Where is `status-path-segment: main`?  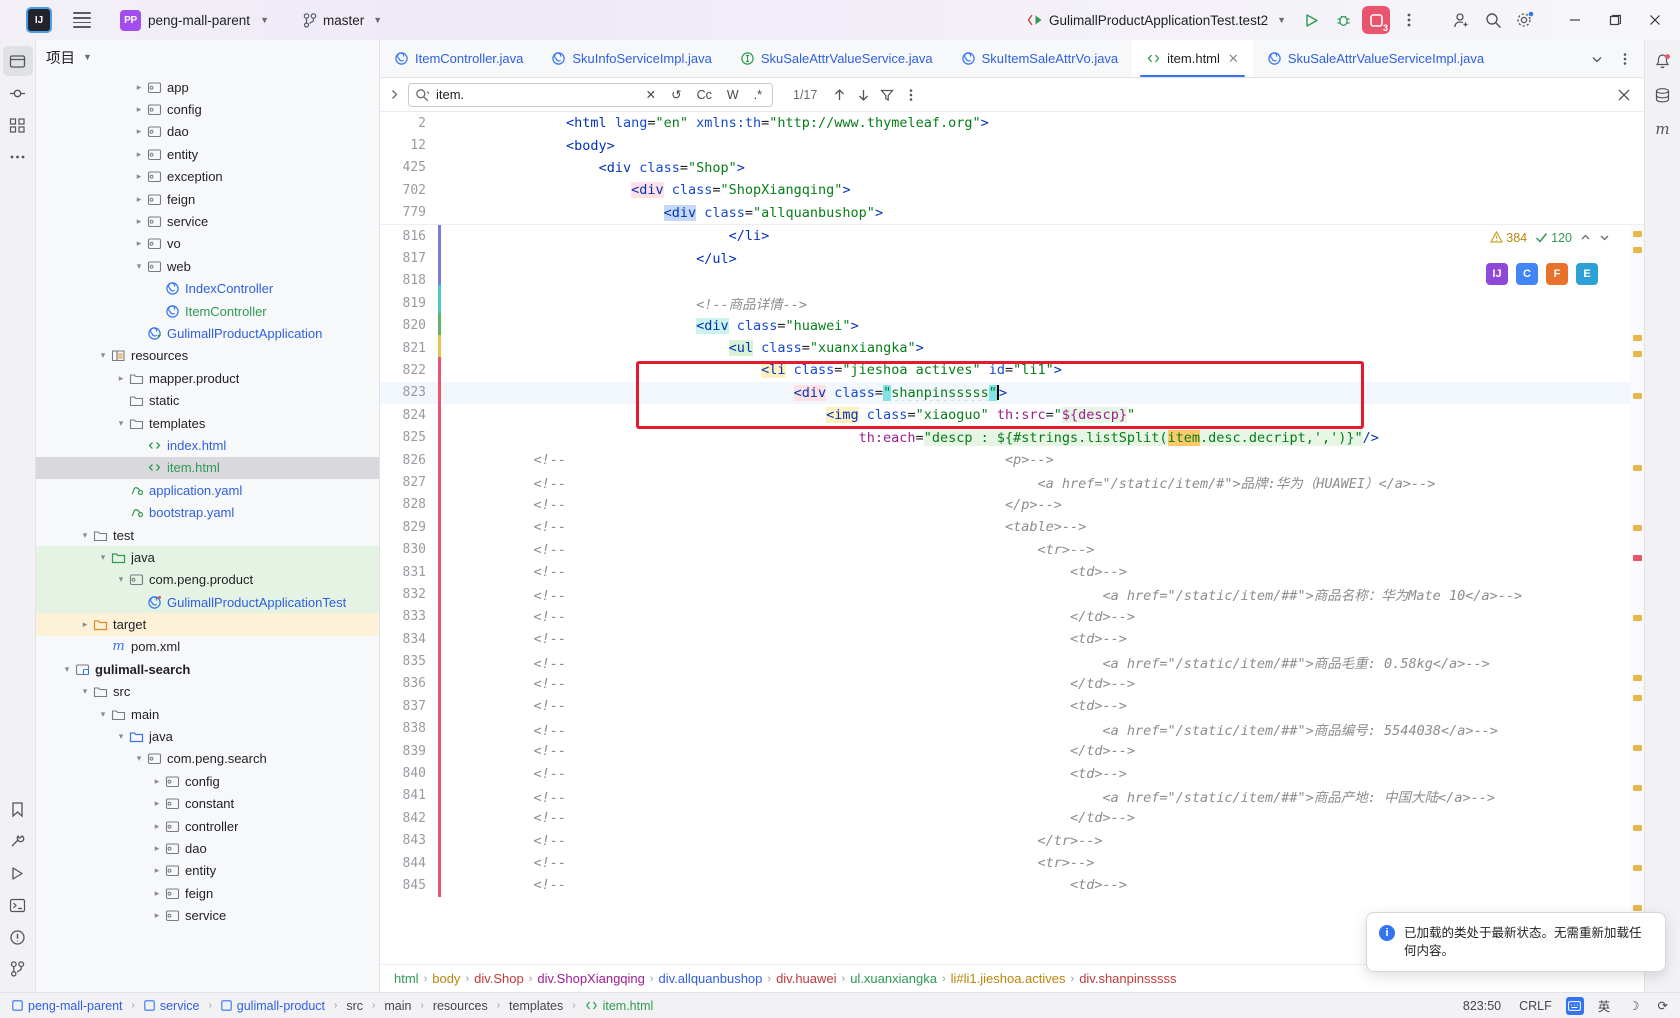 status-path-segment: main is located at coordinates (397, 1006).